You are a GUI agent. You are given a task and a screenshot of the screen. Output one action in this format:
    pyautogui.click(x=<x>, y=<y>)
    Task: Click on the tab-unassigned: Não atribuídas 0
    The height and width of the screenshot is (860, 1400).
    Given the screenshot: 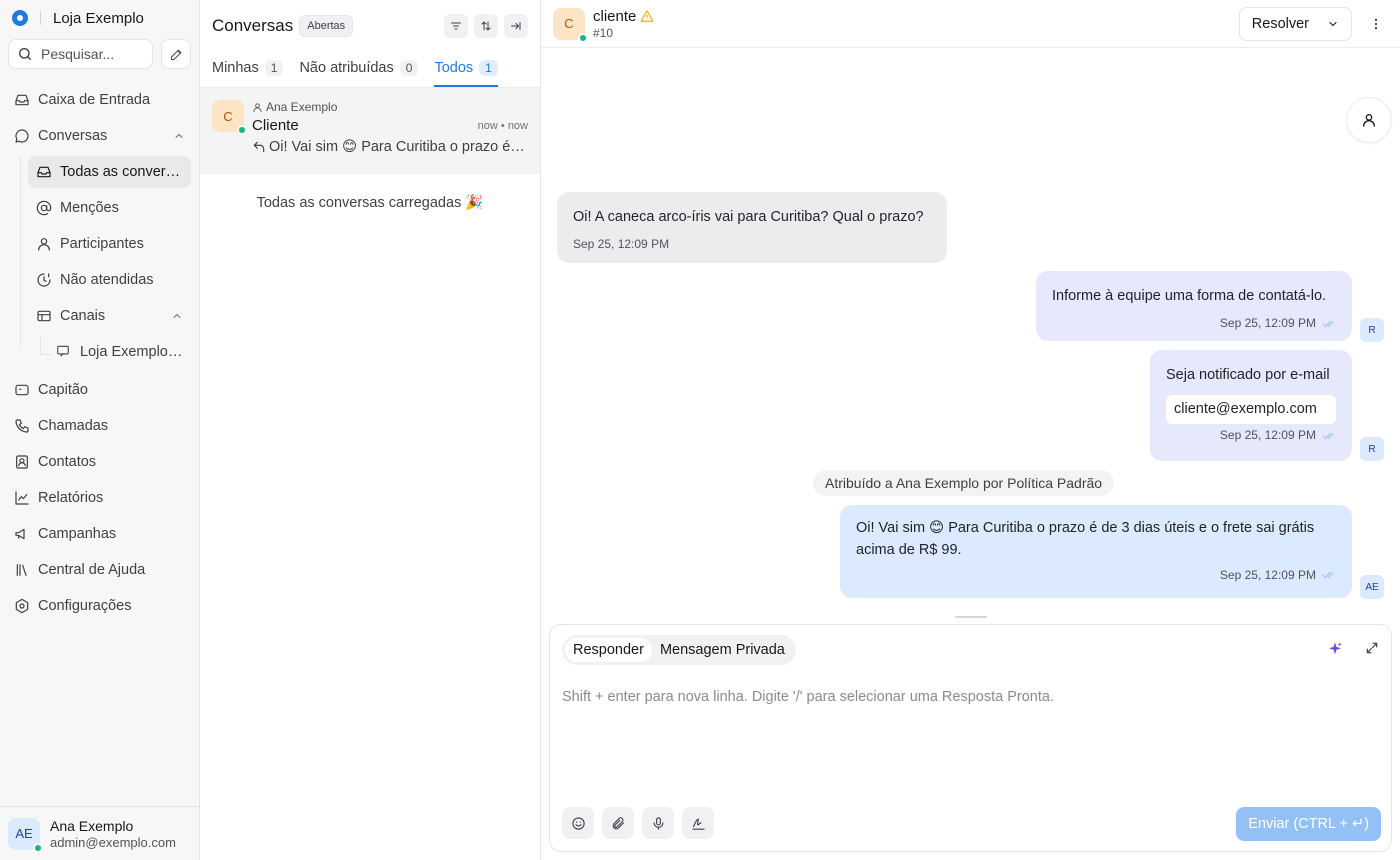 What is the action you would take?
    pyautogui.click(x=359, y=69)
    